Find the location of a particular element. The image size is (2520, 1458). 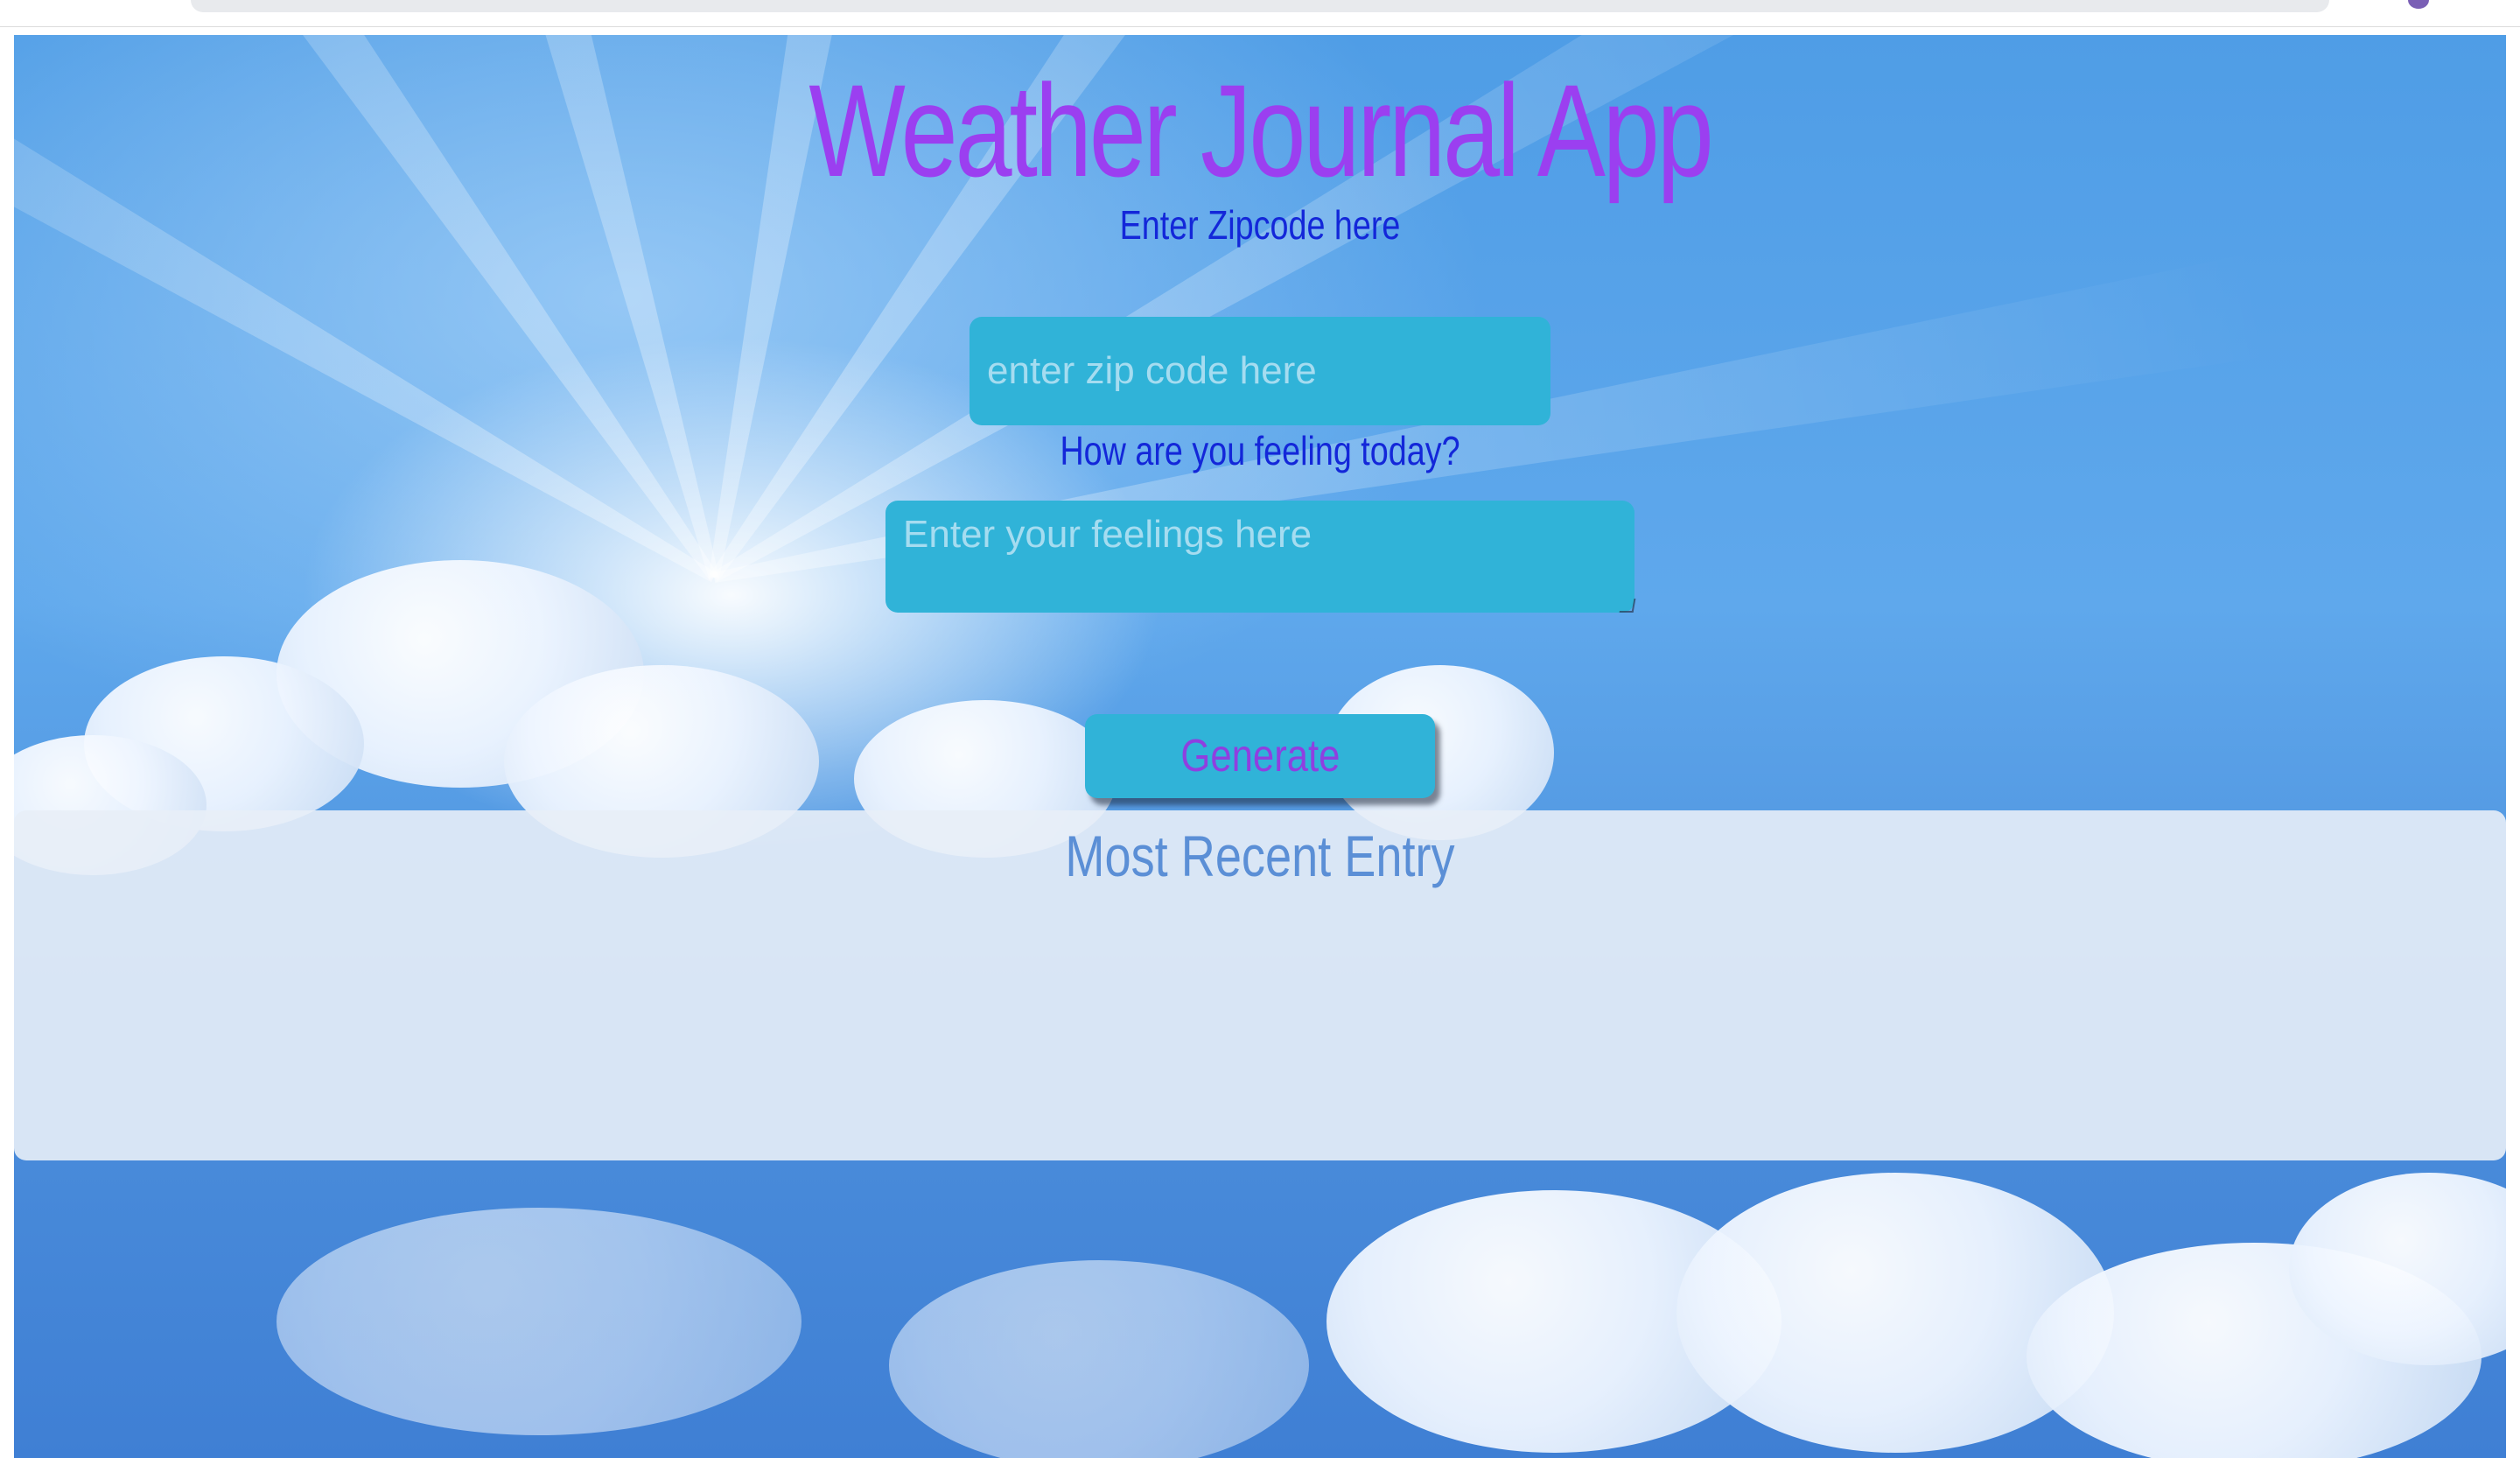

address-bar is located at coordinates (1260, 6).